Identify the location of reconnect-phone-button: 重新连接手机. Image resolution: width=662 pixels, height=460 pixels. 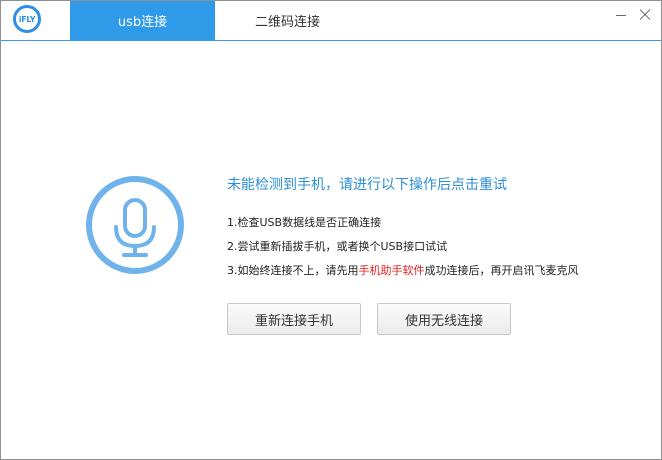
(294, 319).